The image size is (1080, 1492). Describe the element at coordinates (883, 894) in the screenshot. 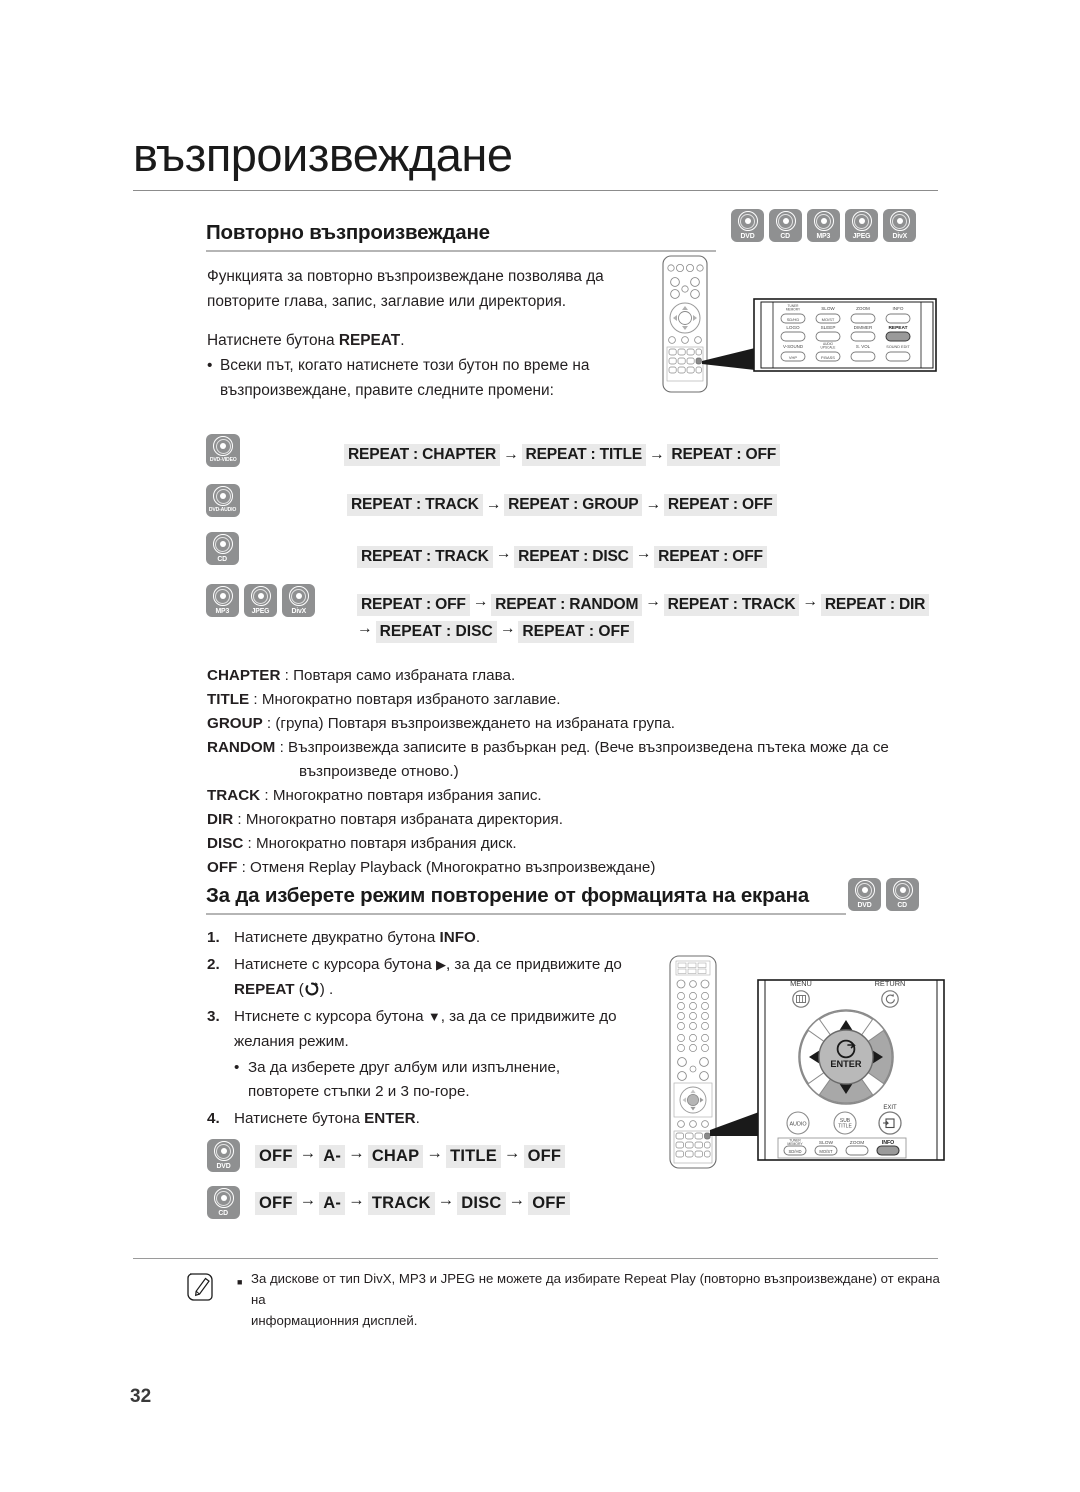

I see `media-badge-row-section2: DVD CD` at that location.